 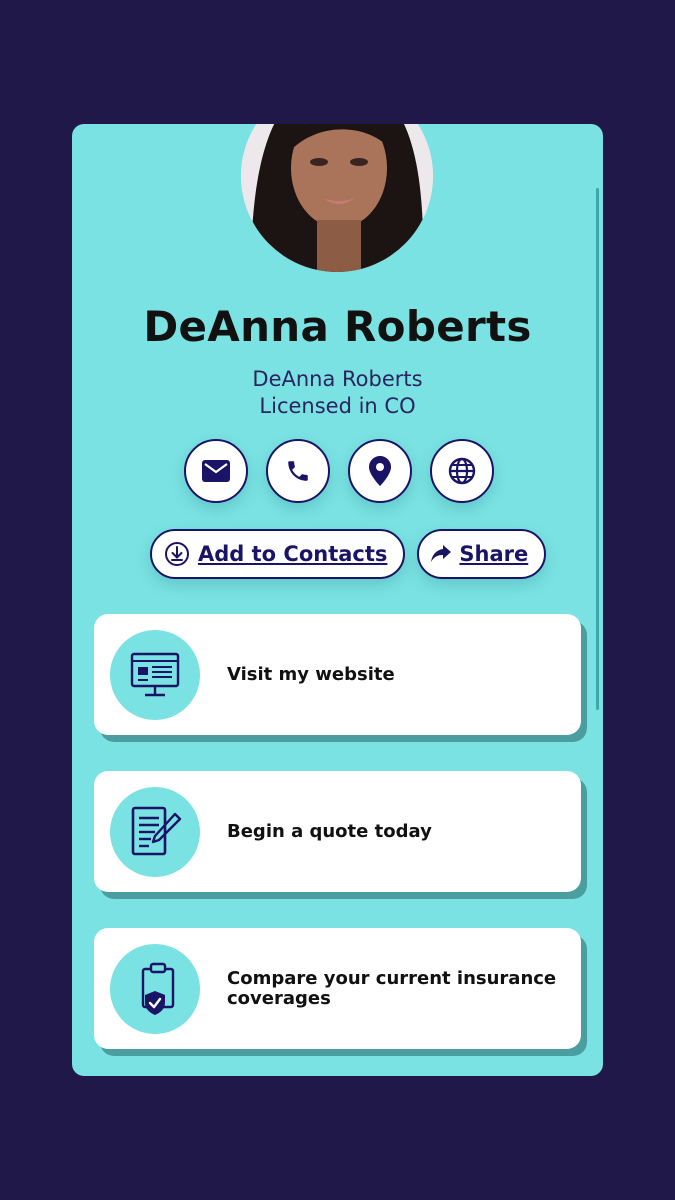 I want to click on compare-icon-circle, so click(x=155, y=989).